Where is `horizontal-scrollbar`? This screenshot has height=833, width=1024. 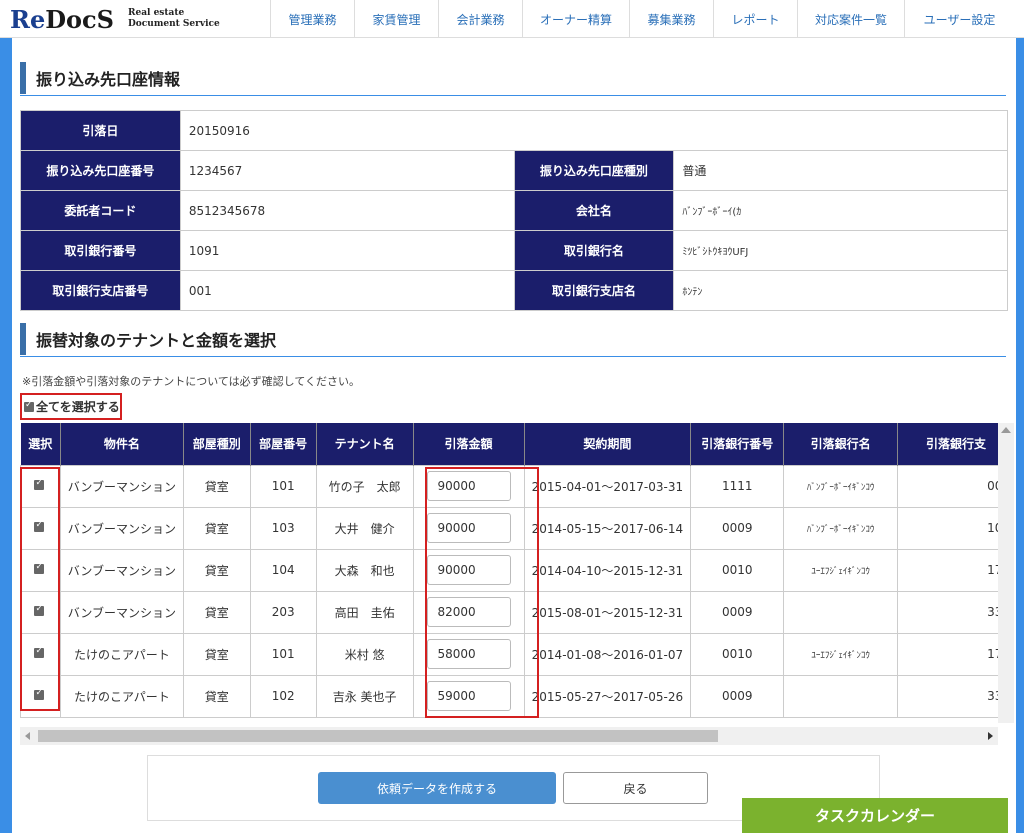
horizontal-scrollbar is located at coordinates (509, 736).